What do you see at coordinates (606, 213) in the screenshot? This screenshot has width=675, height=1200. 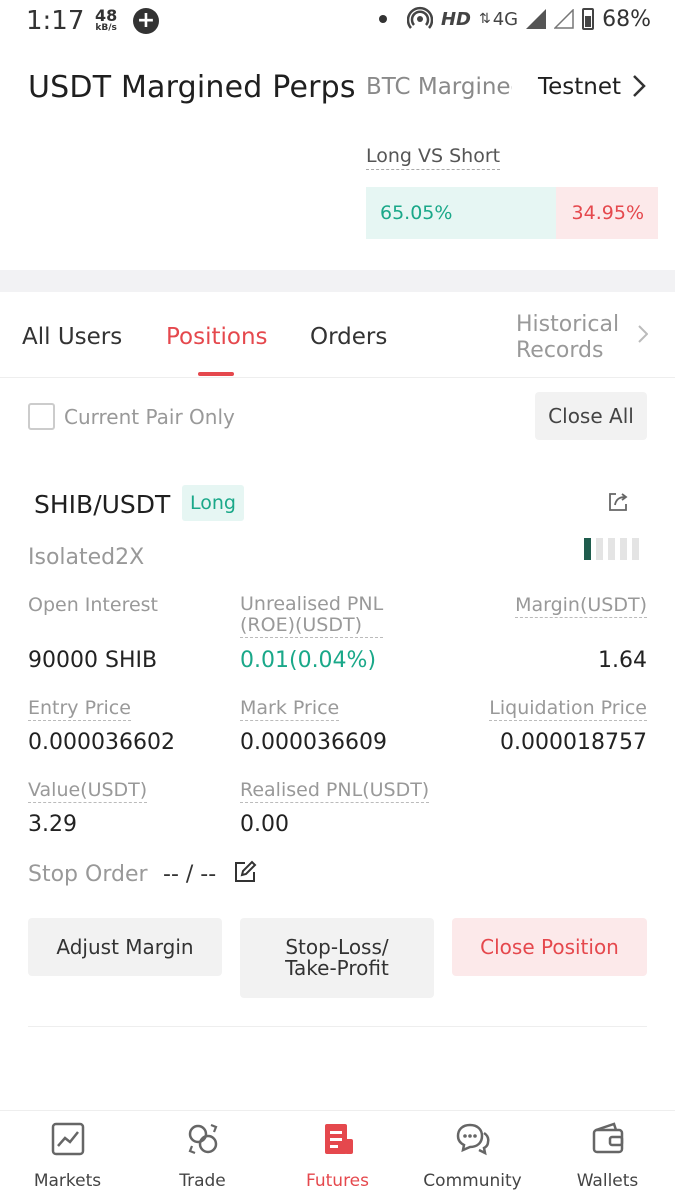 I see `short-ratio: 34.95%` at bounding box center [606, 213].